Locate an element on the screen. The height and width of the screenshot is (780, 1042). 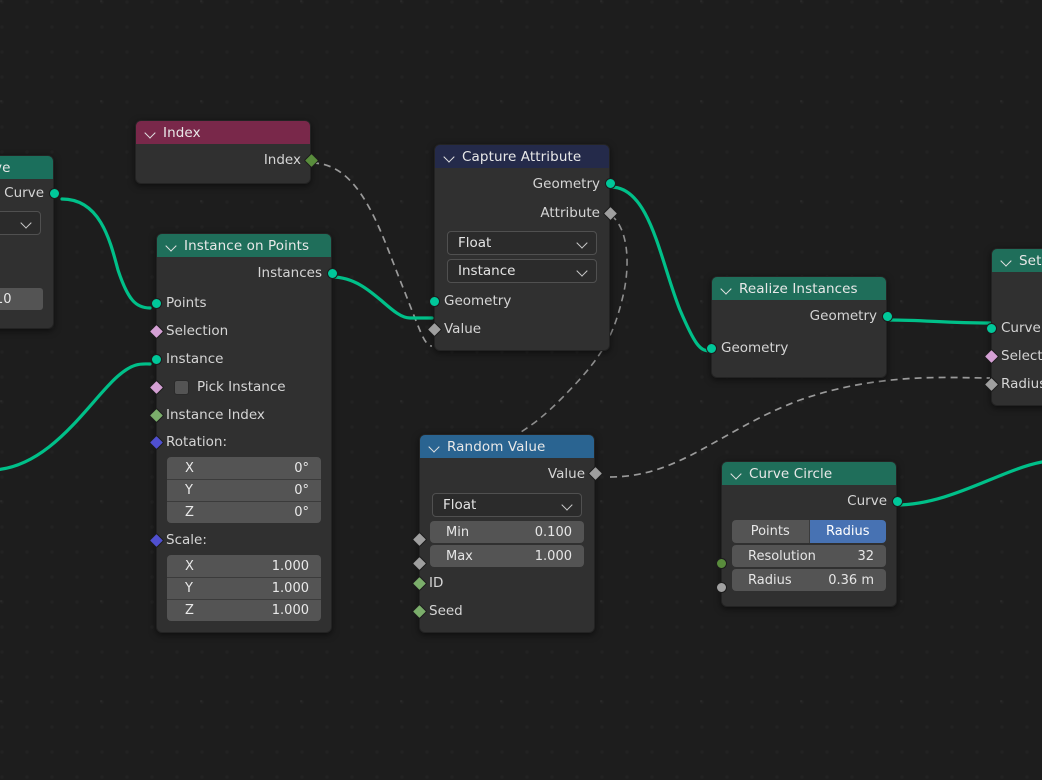
input-socket-capture-value is located at coordinates (434, 329).